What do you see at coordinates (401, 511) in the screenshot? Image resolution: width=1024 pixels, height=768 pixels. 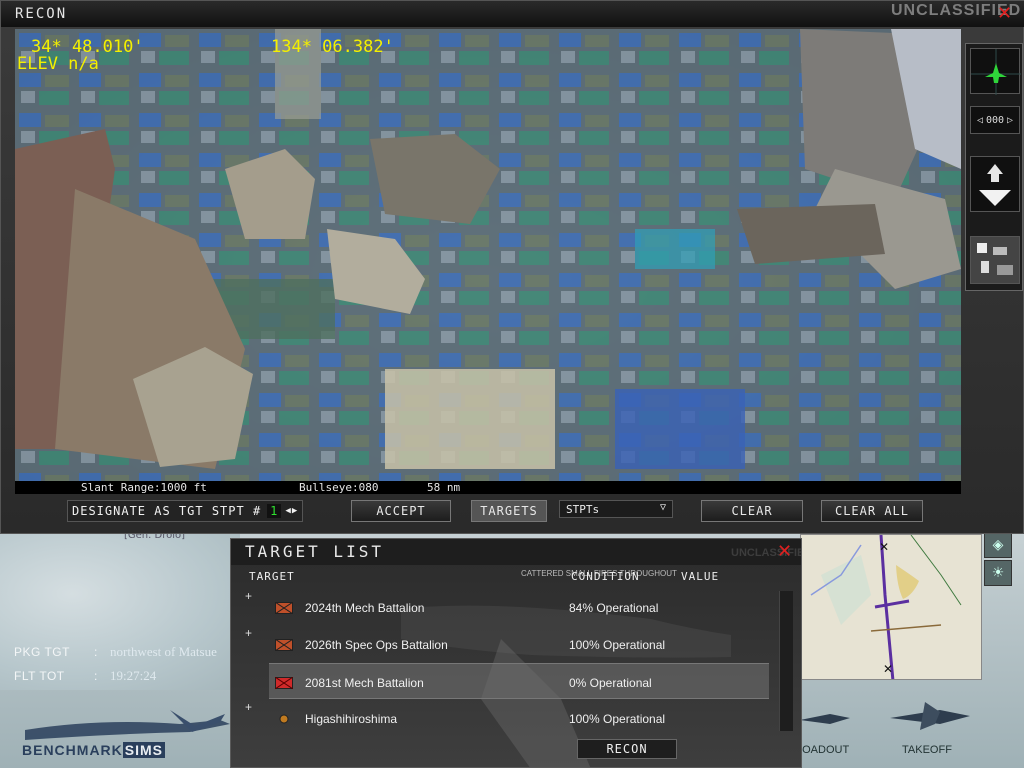 I see `accept-button: ACCEPT` at bounding box center [401, 511].